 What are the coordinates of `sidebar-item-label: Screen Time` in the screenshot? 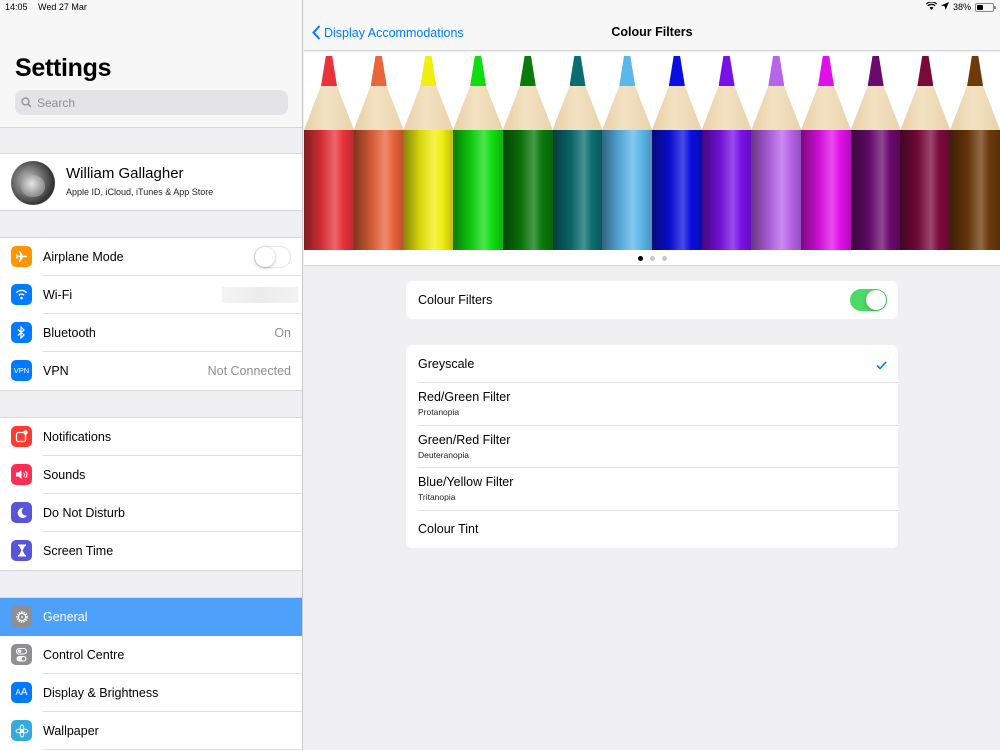 It's located at (78, 551).